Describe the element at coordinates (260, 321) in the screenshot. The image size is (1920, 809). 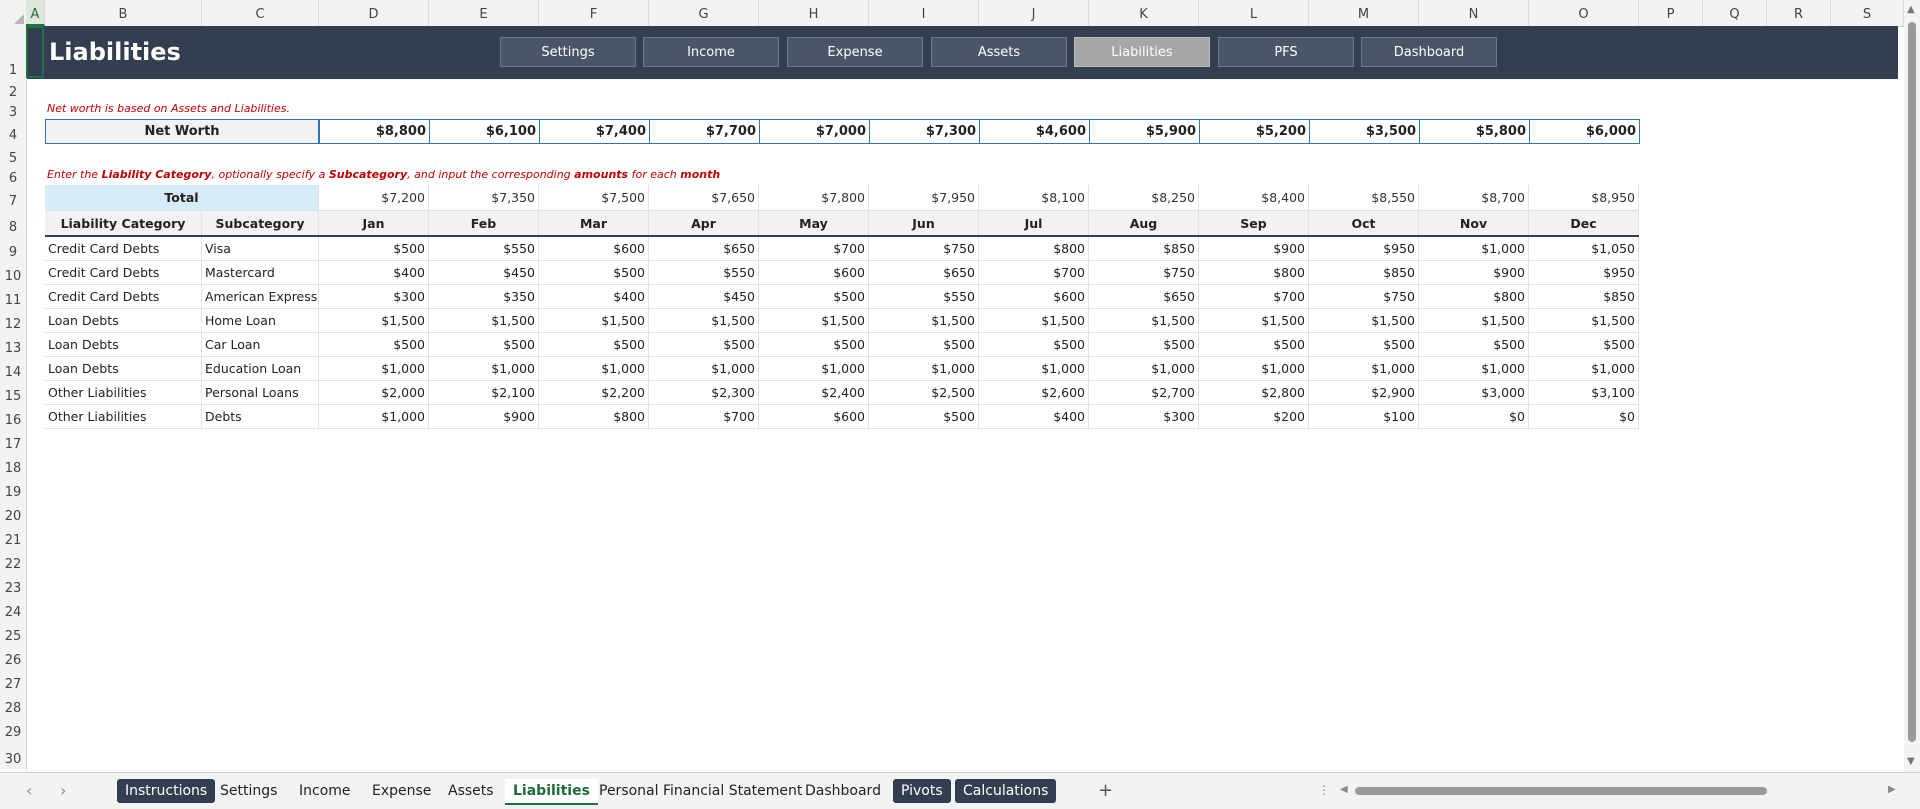
I see `category-cell: Home Loan` at that location.